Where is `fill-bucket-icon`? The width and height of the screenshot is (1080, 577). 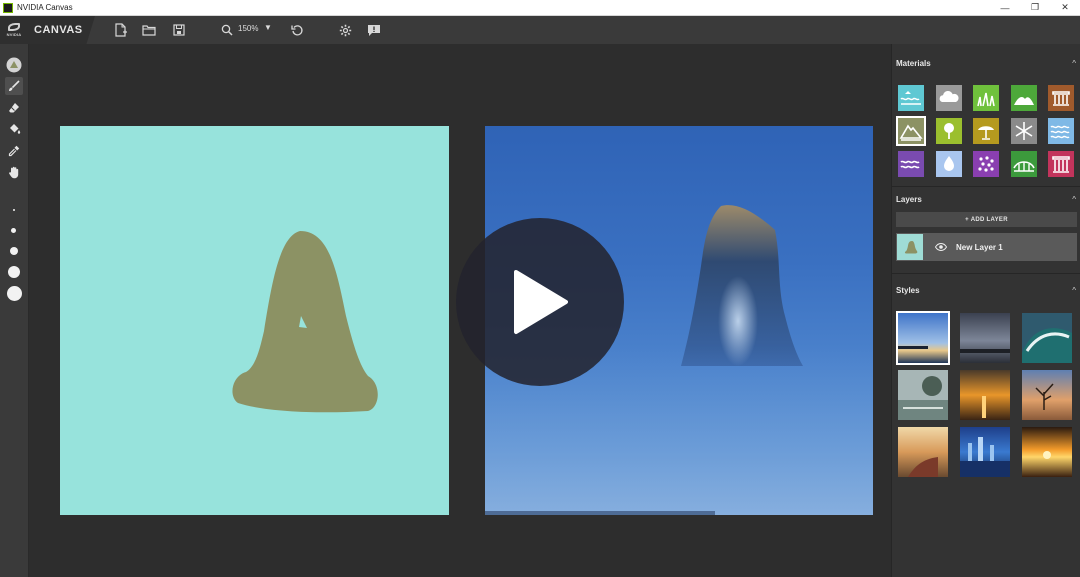
fill-bucket-icon is located at coordinates (14, 129).